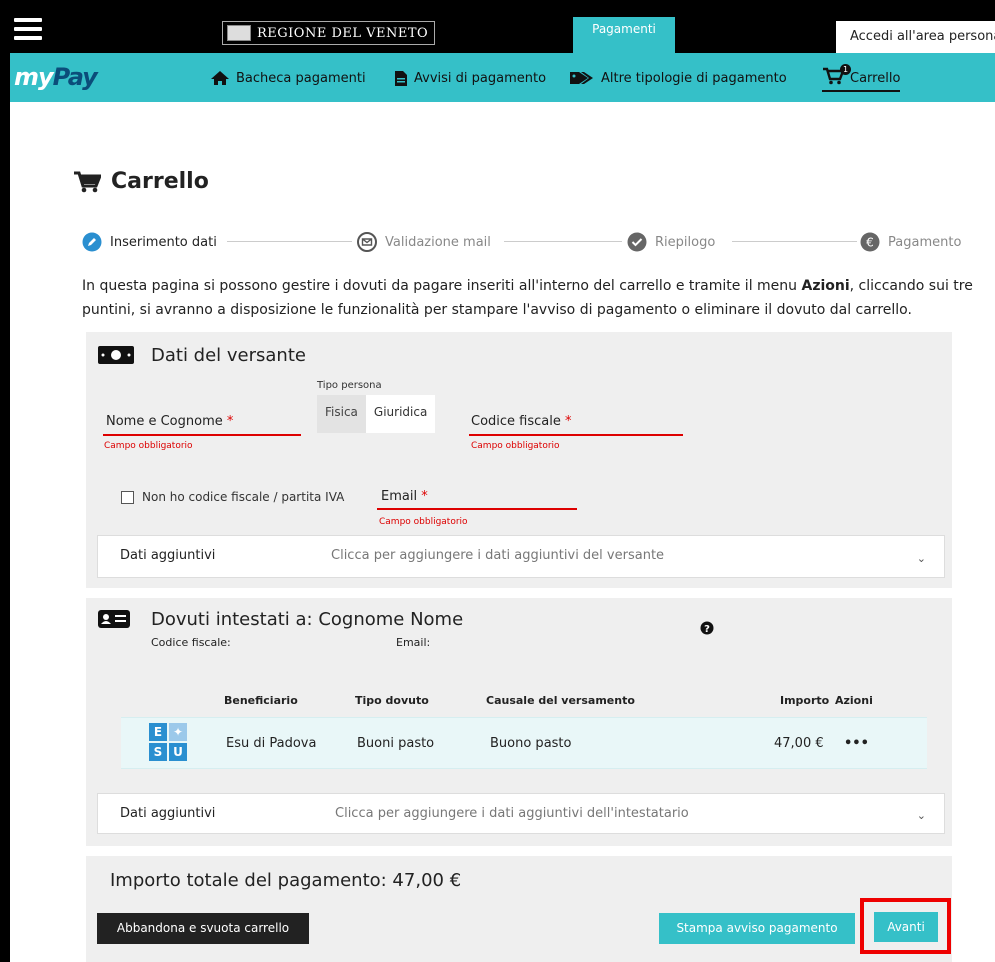 This screenshot has height=962, width=995. I want to click on cart-icon, so click(87, 181).